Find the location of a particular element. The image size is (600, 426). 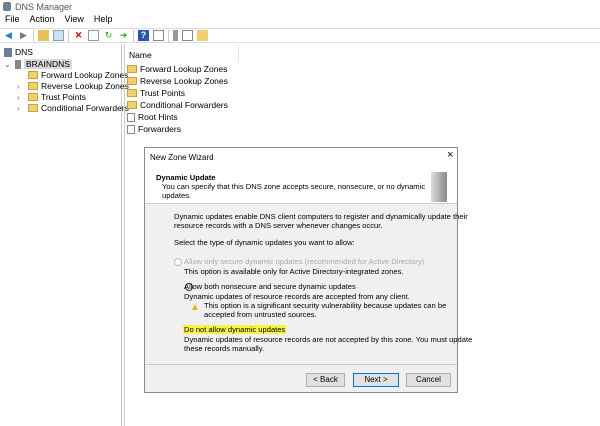

toolbar: ◀ ▶ ✕ ↻ ➜ ? is located at coordinates (300, 35).